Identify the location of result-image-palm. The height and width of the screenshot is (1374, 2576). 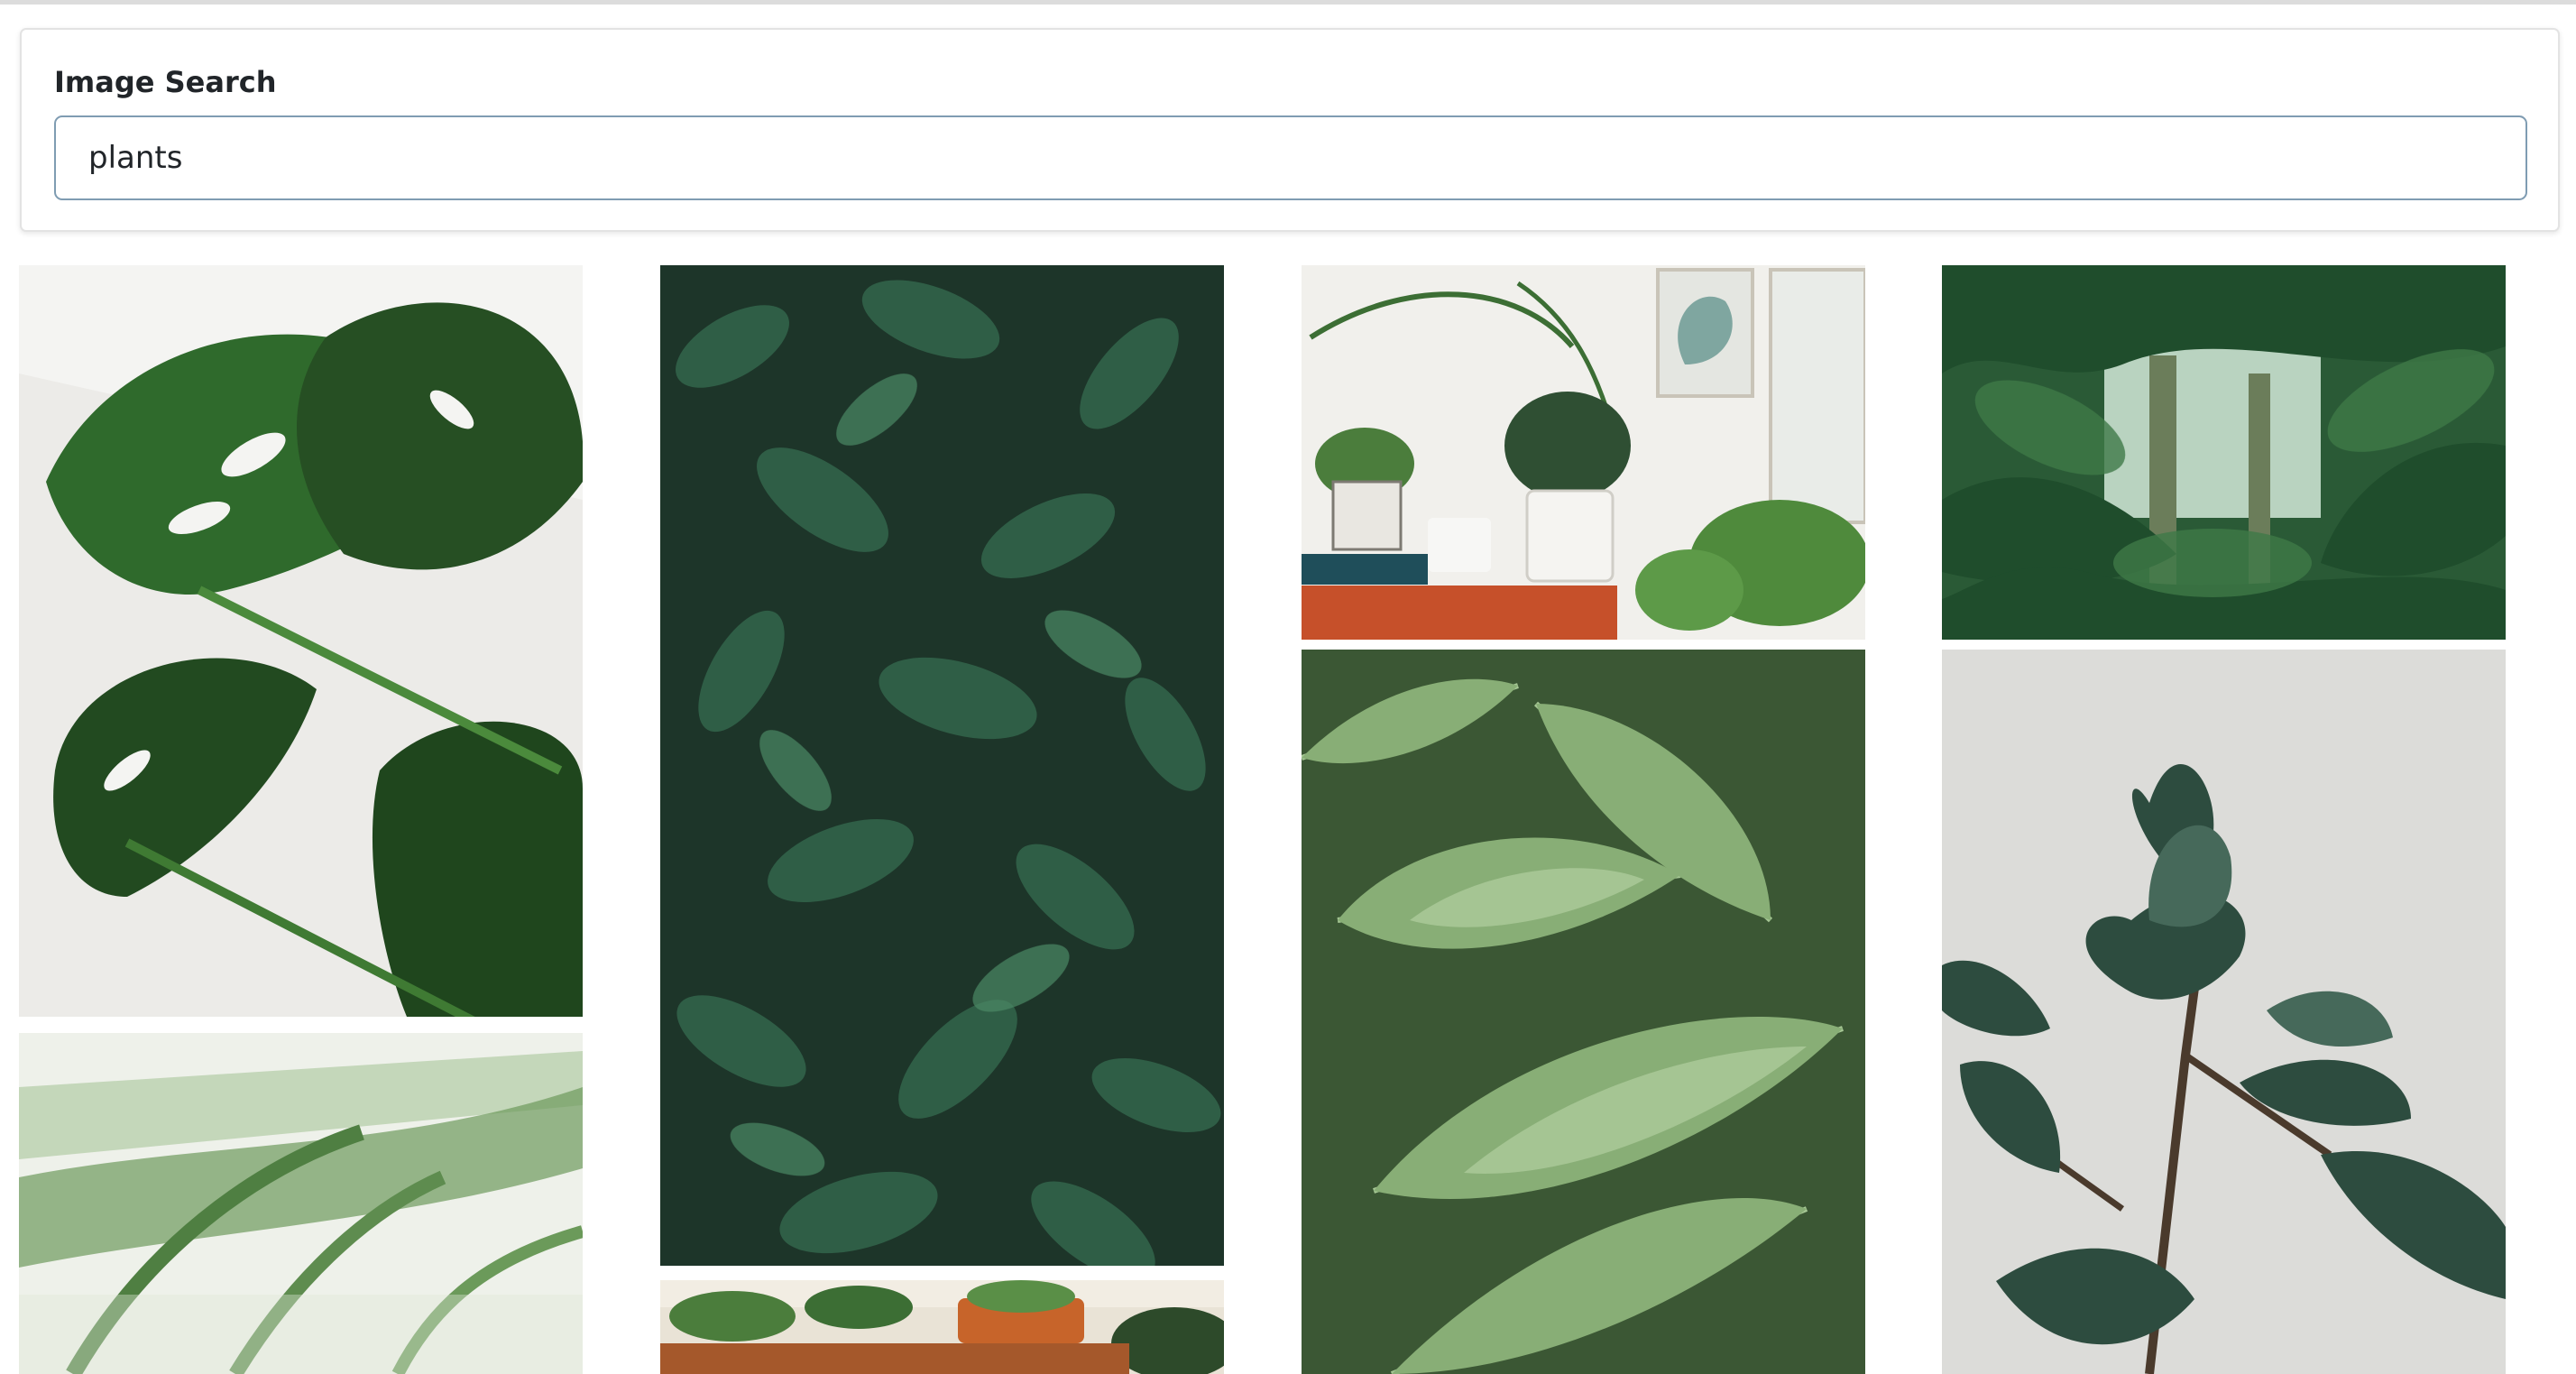
(301, 1203).